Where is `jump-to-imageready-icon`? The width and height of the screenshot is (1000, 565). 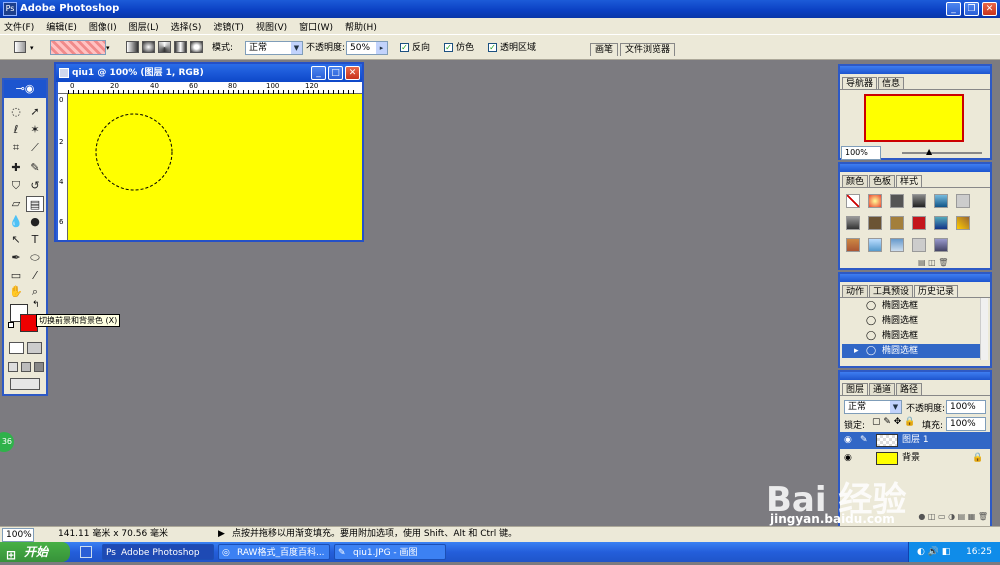
jump-to-imageready-icon is located at coordinates (25, 384).